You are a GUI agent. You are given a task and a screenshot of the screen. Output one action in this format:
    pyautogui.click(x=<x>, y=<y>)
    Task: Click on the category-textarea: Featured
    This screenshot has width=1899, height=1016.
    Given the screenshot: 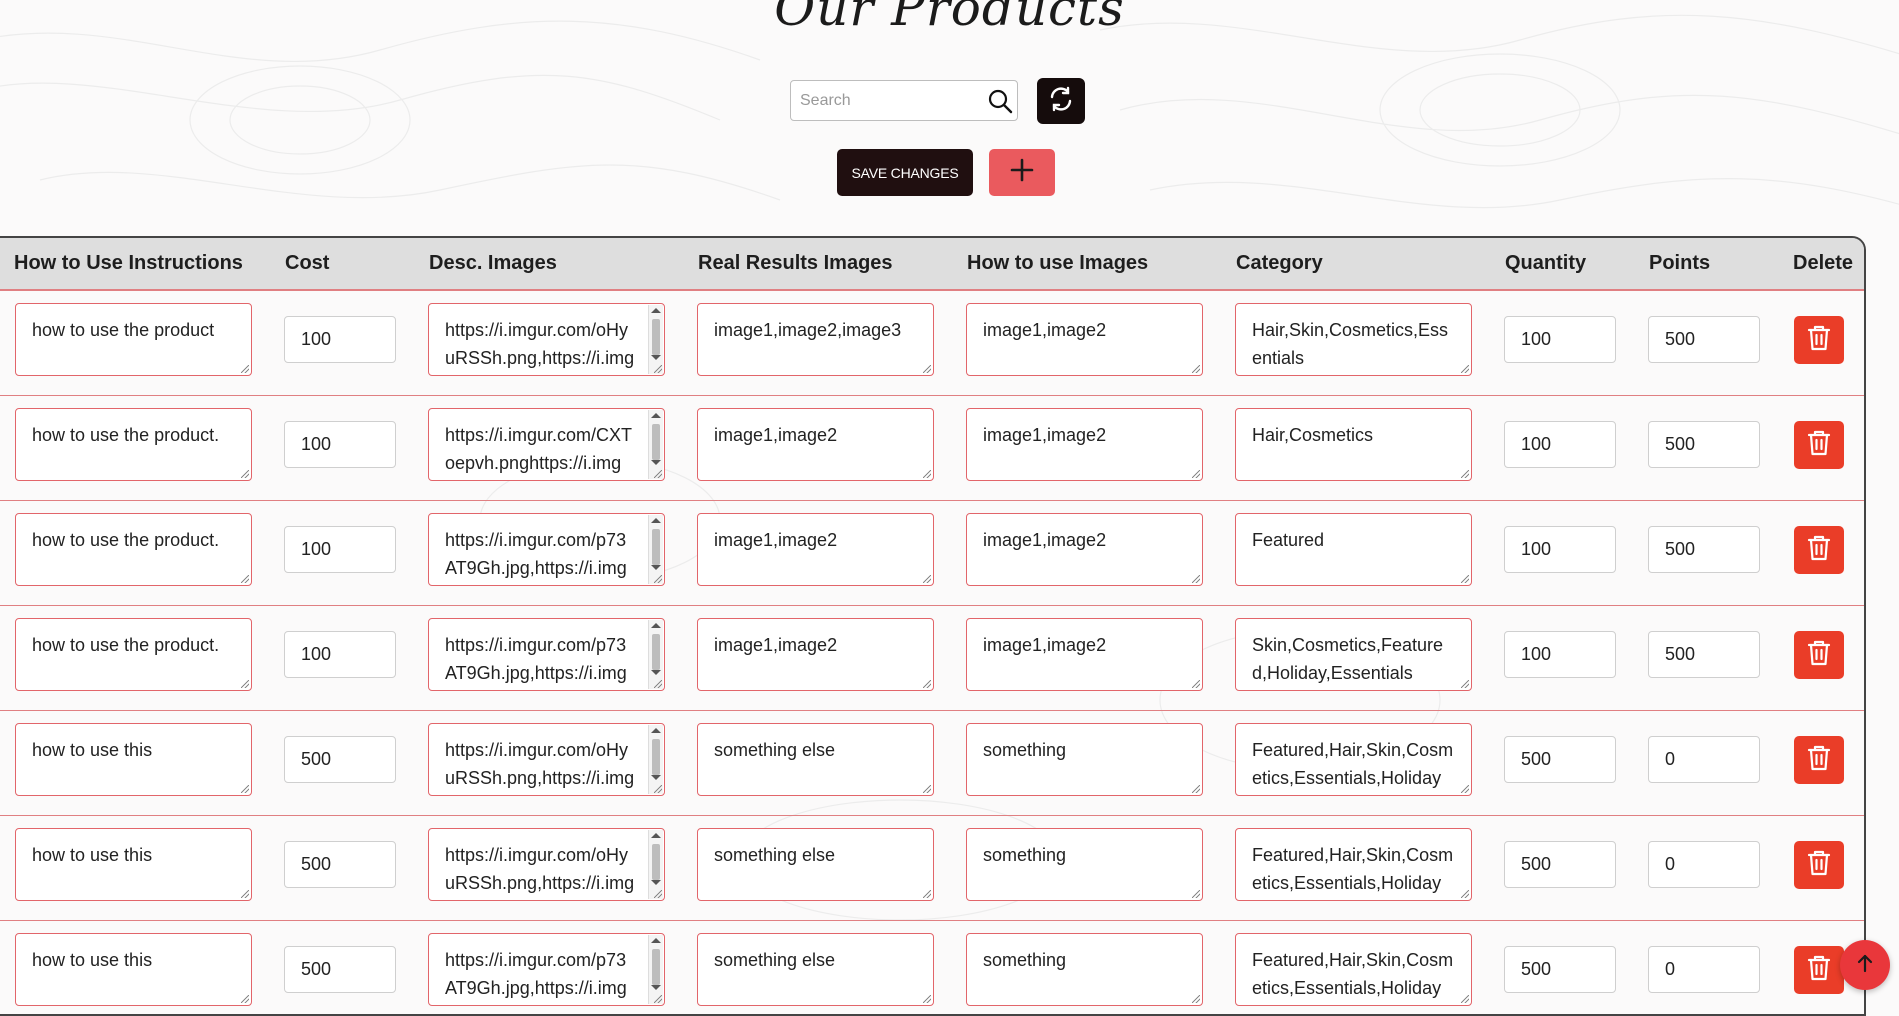 What is the action you would take?
    pyautogui.click(x=1353, y=549)
    